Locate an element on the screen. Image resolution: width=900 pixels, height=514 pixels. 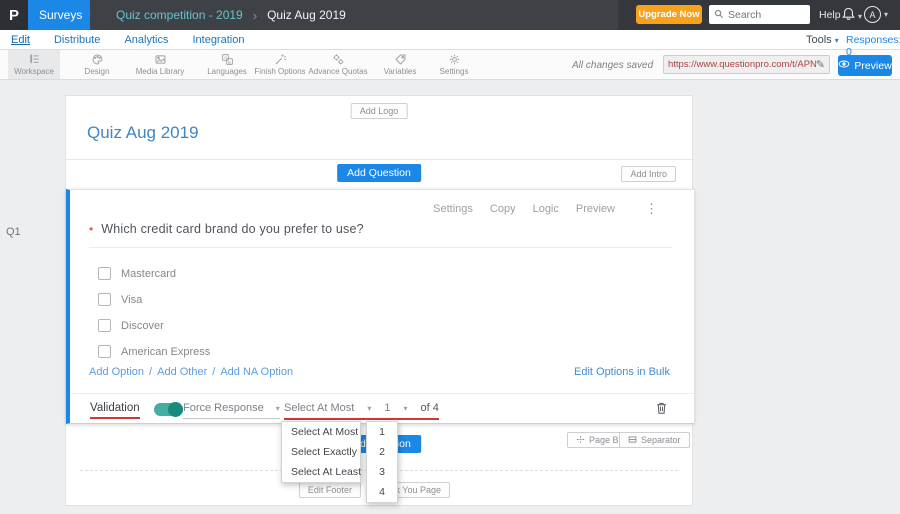
nav-tab-edit: Edit is located at coordinates (20, 40).